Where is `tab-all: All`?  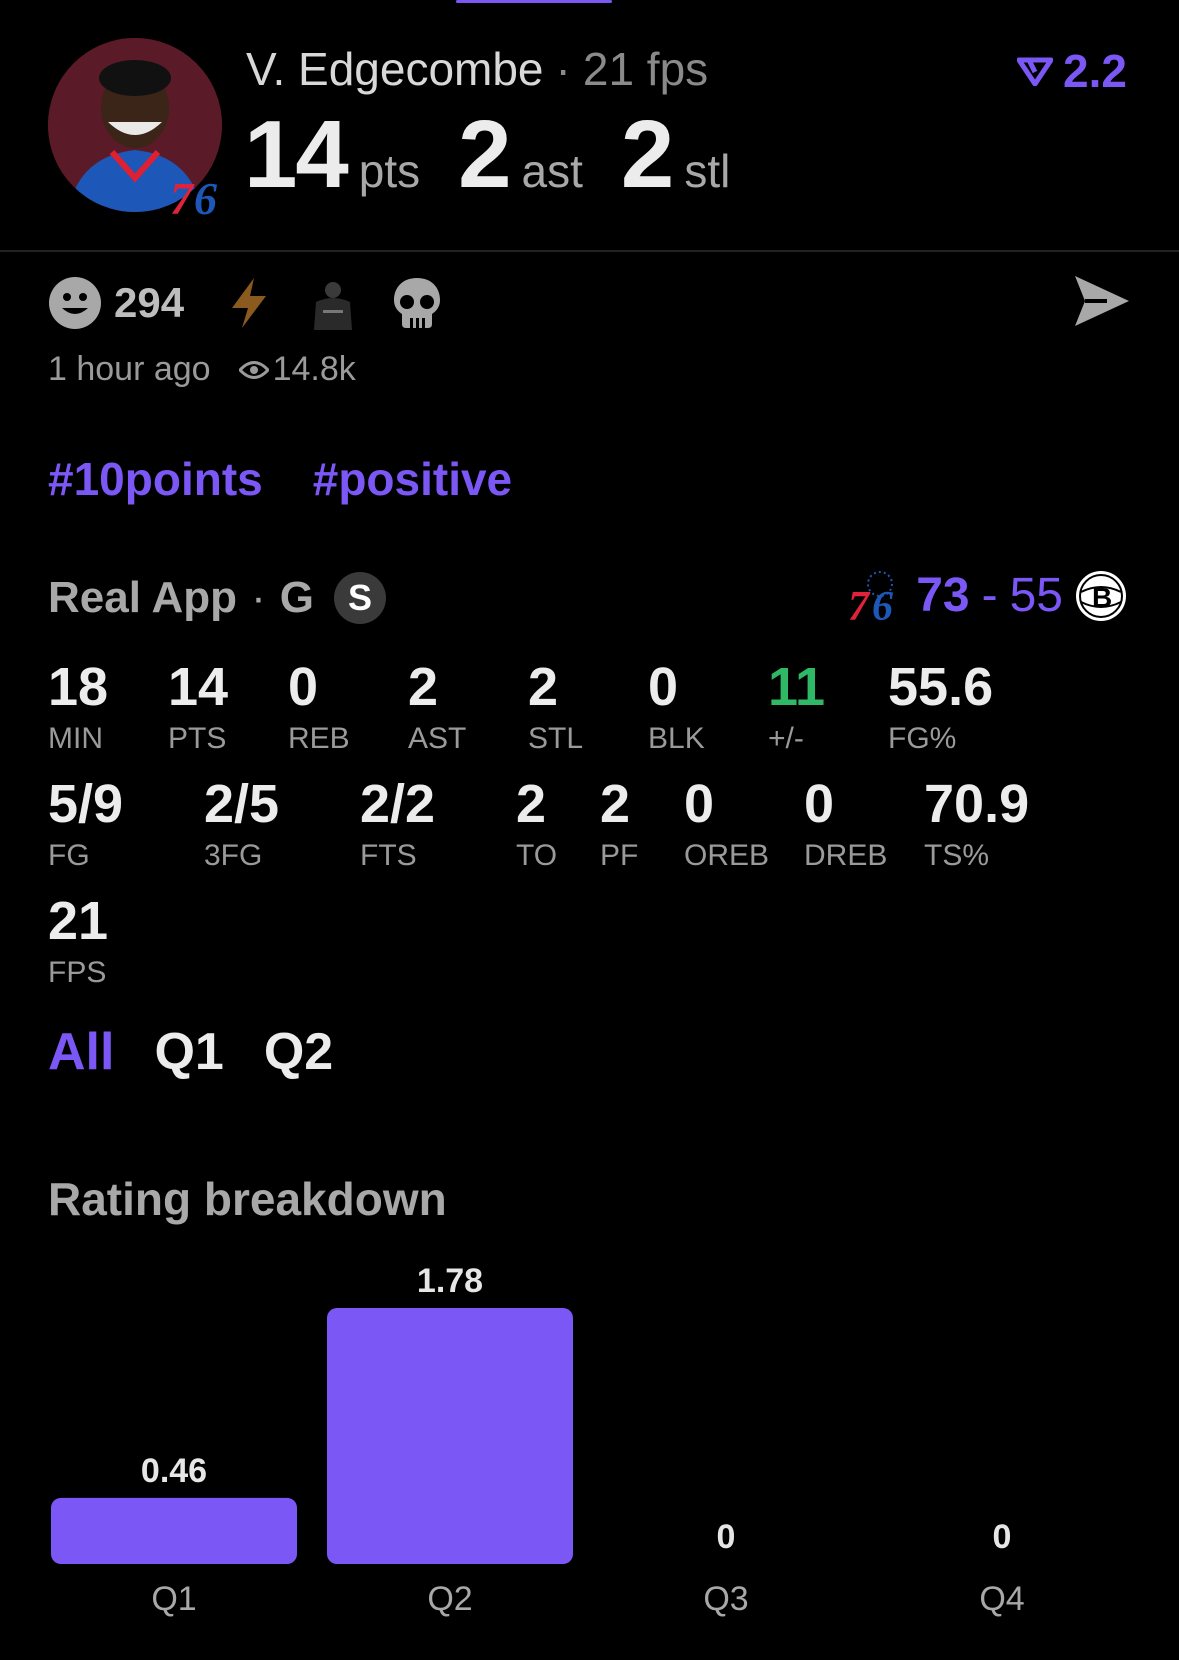
tab-all: All is located at coordinates (81, 1052).